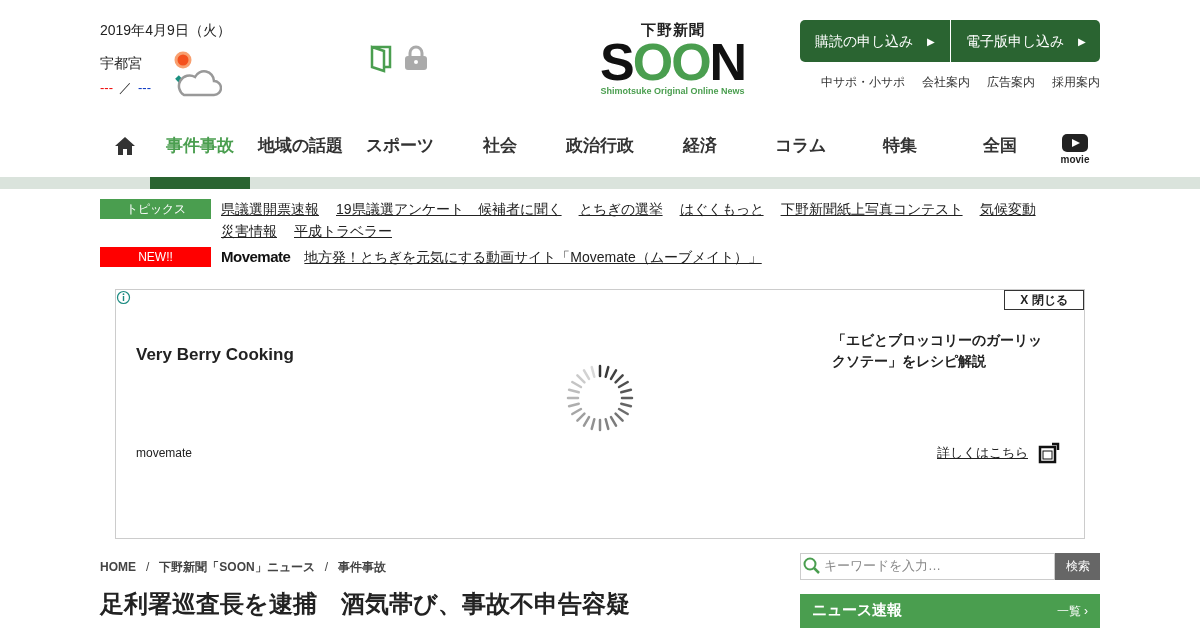  I want to click on logo-tagline: Shimotsuke Original Online News, so click(672, 91).